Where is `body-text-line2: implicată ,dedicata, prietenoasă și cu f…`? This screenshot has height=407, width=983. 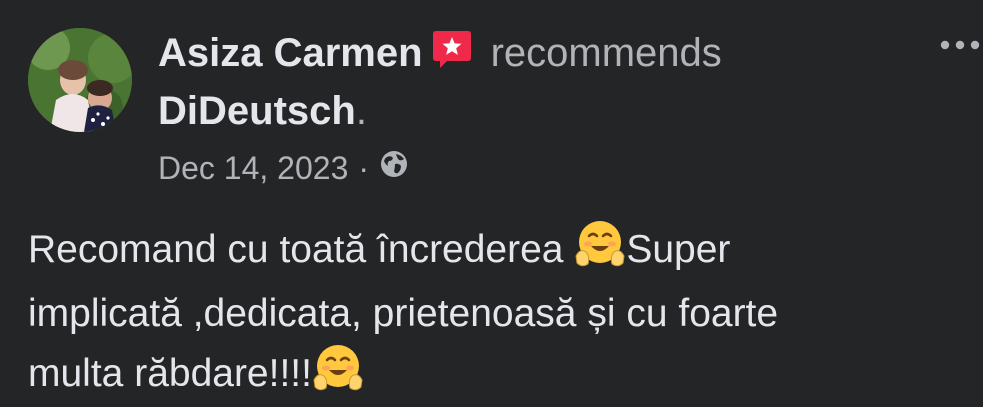 body-text-line2: implicată ,dedicata, prietenoasă și cu f… is located at coordinates (403, 313).